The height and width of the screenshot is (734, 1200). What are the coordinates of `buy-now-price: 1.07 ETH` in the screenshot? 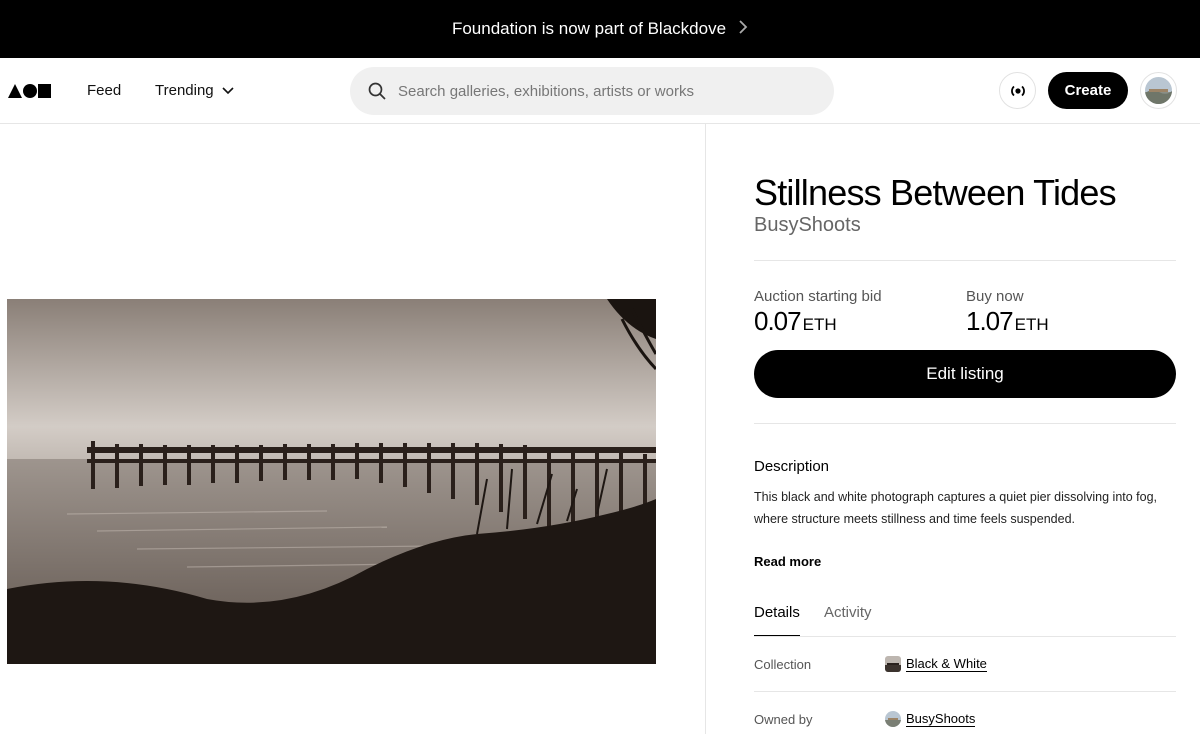 It's located at (1007, 321).